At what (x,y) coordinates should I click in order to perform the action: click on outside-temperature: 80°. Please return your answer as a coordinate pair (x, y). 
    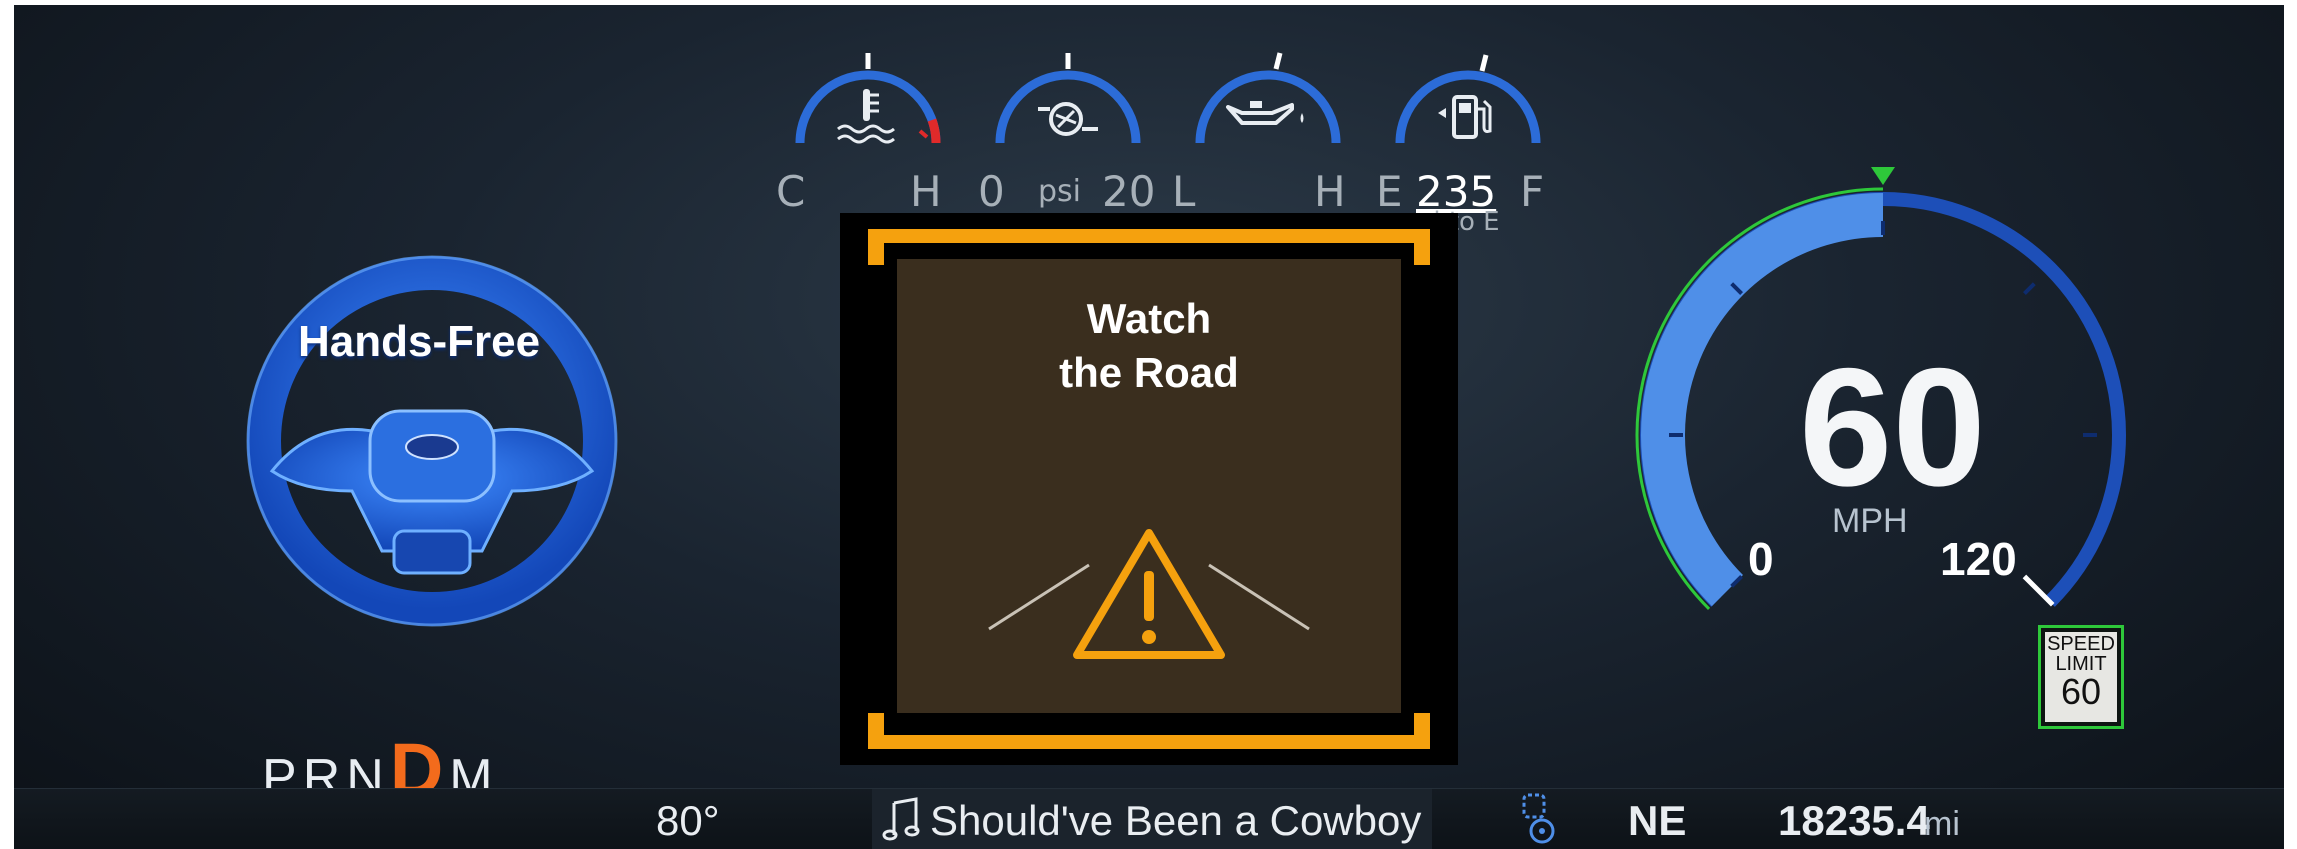
    Looking at the image, I should click on (688, 820).